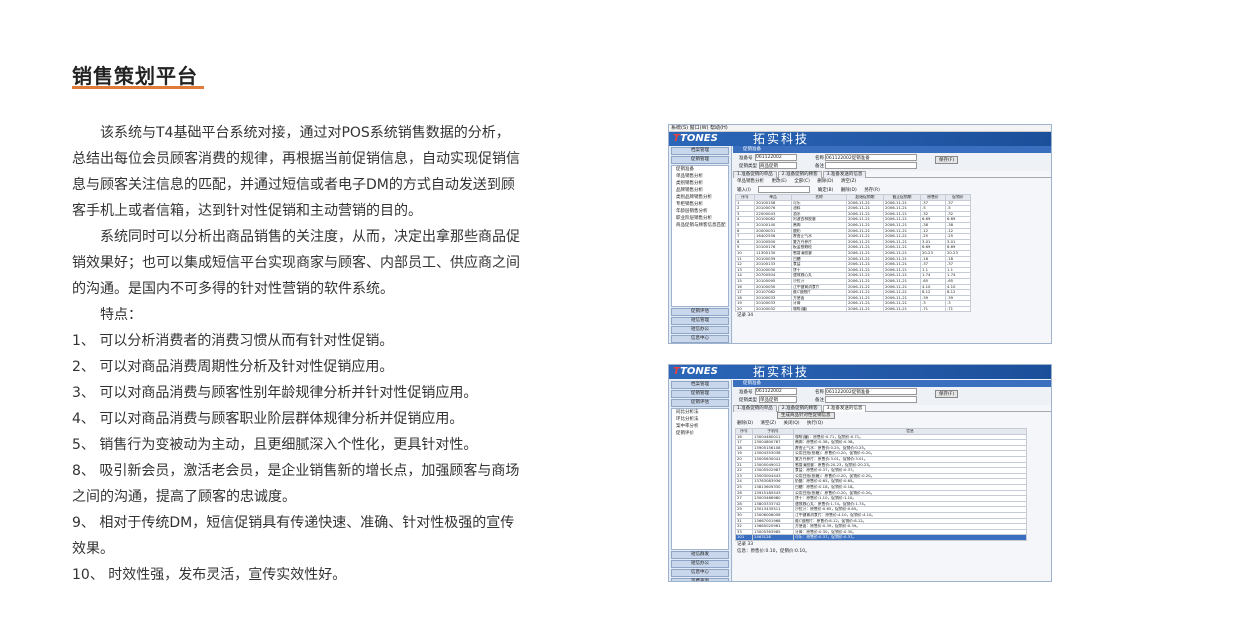 The image size is (1240, 644). What do you see at coordinates (750, 181) in the screenshot?
I see `analysis-button: 单品销售分析` at bounding box center [750, 181].